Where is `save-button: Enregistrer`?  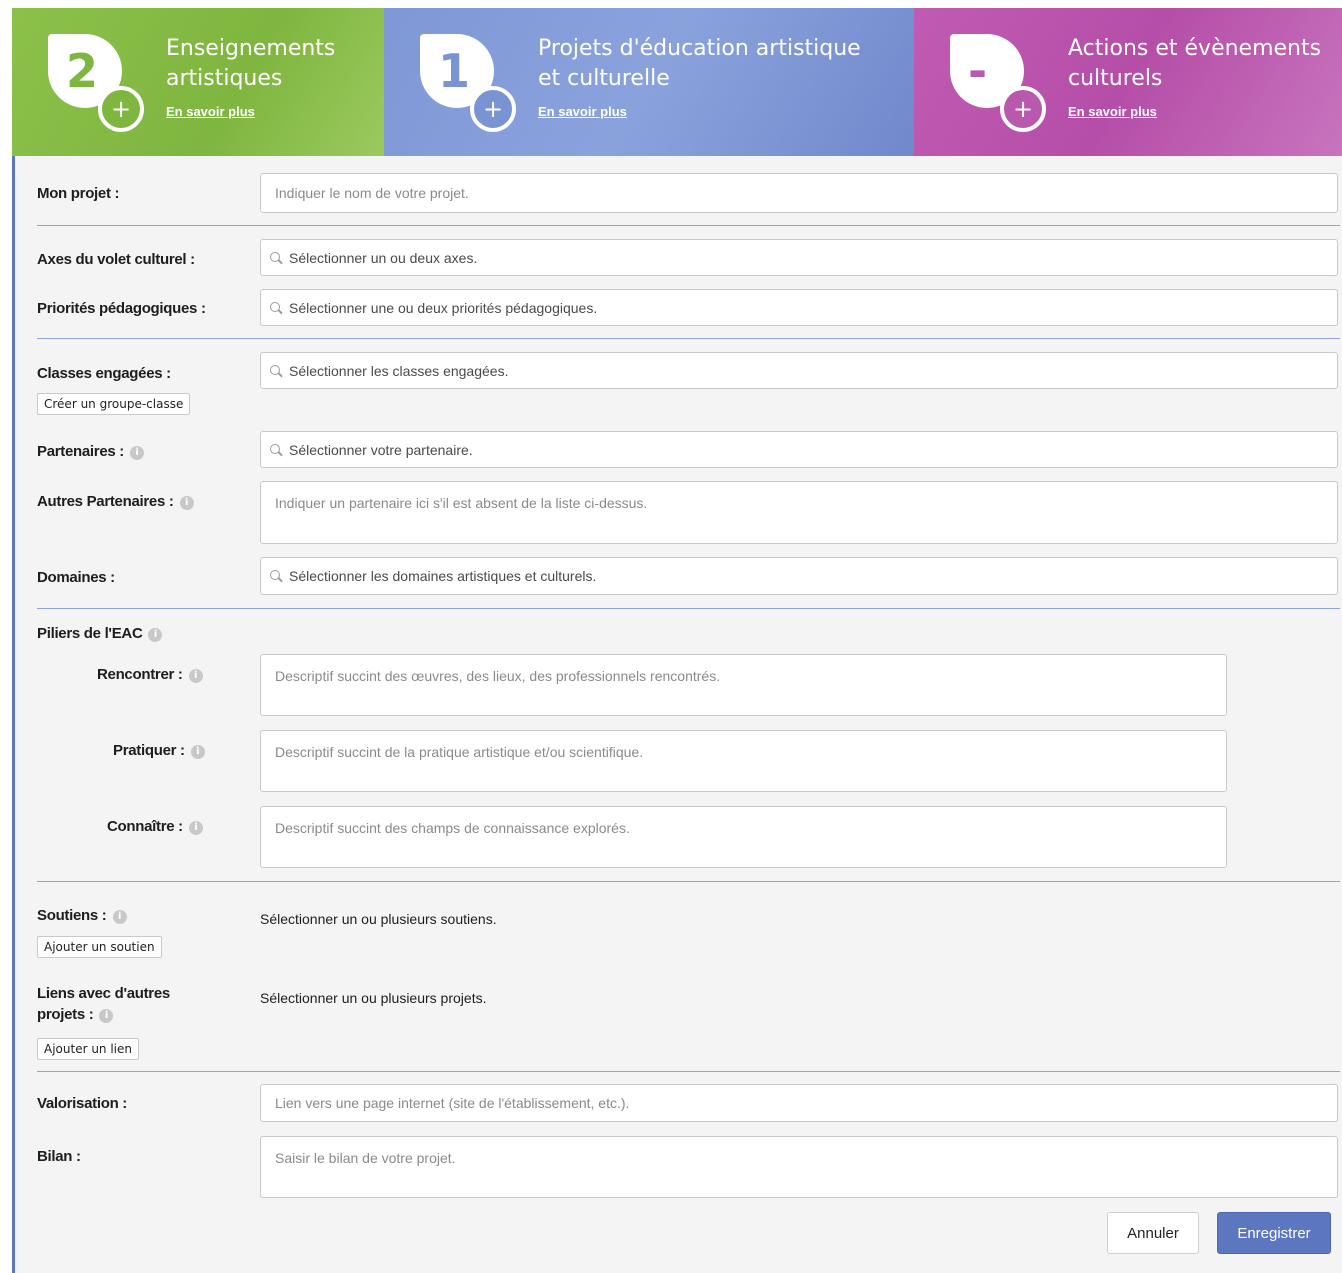
save-button: Enregistrer is located at coordinates (1274, 1233).